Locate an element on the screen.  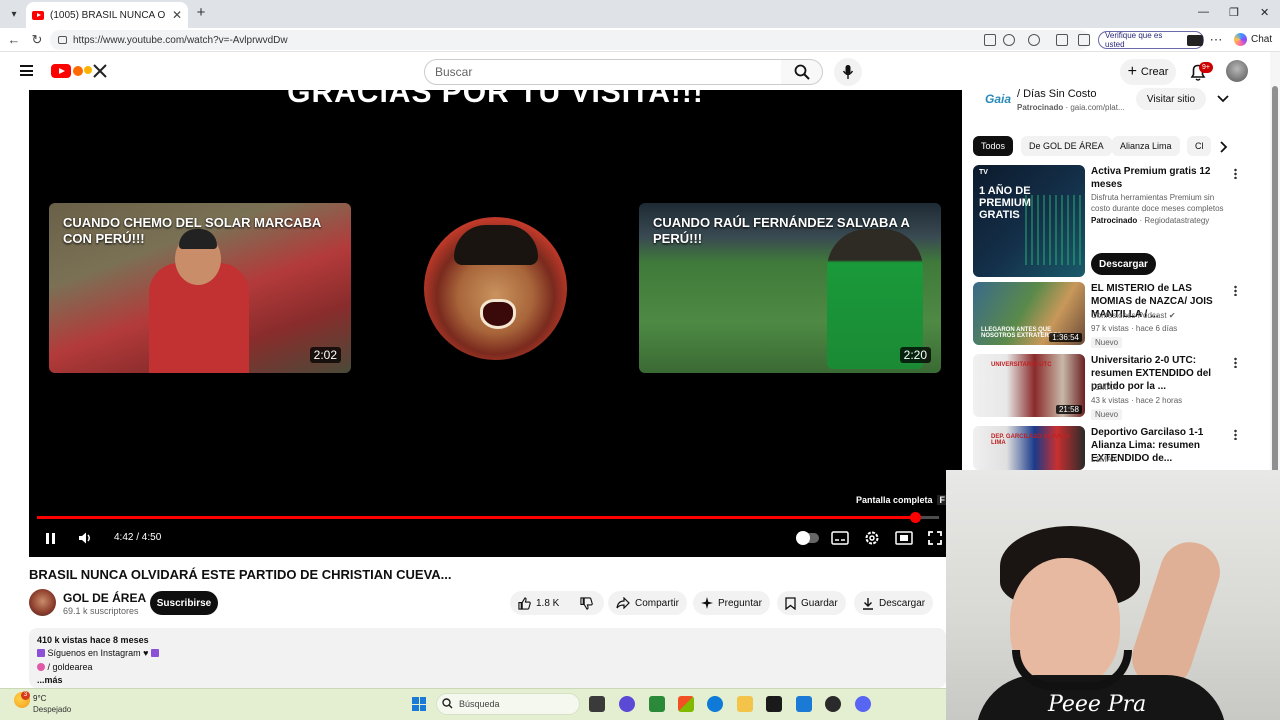
subscriber-count: 69.1 k suscriptores is located at coordinates (101, 611).